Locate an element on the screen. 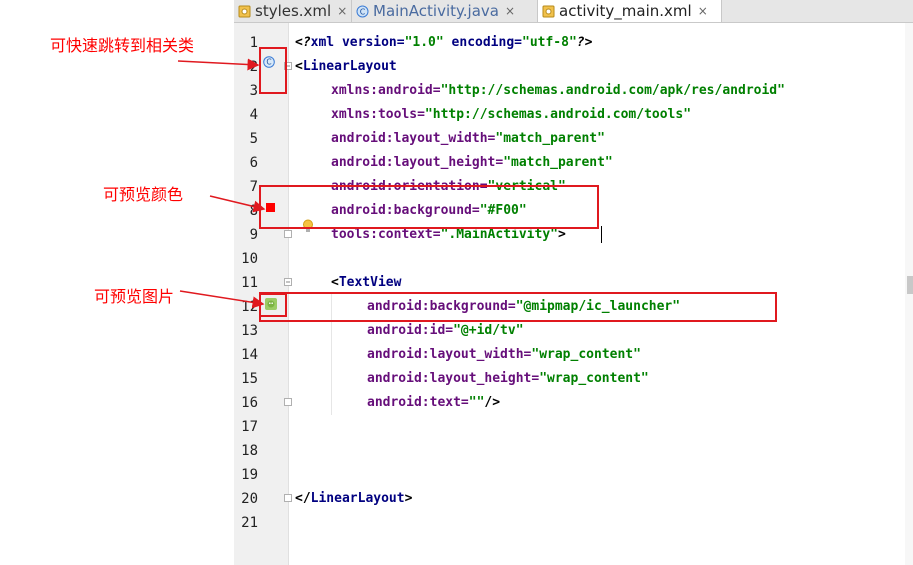 This screenshot has height=565, width=913. arrow-to-class-marker is located at coordinates (218, 64).